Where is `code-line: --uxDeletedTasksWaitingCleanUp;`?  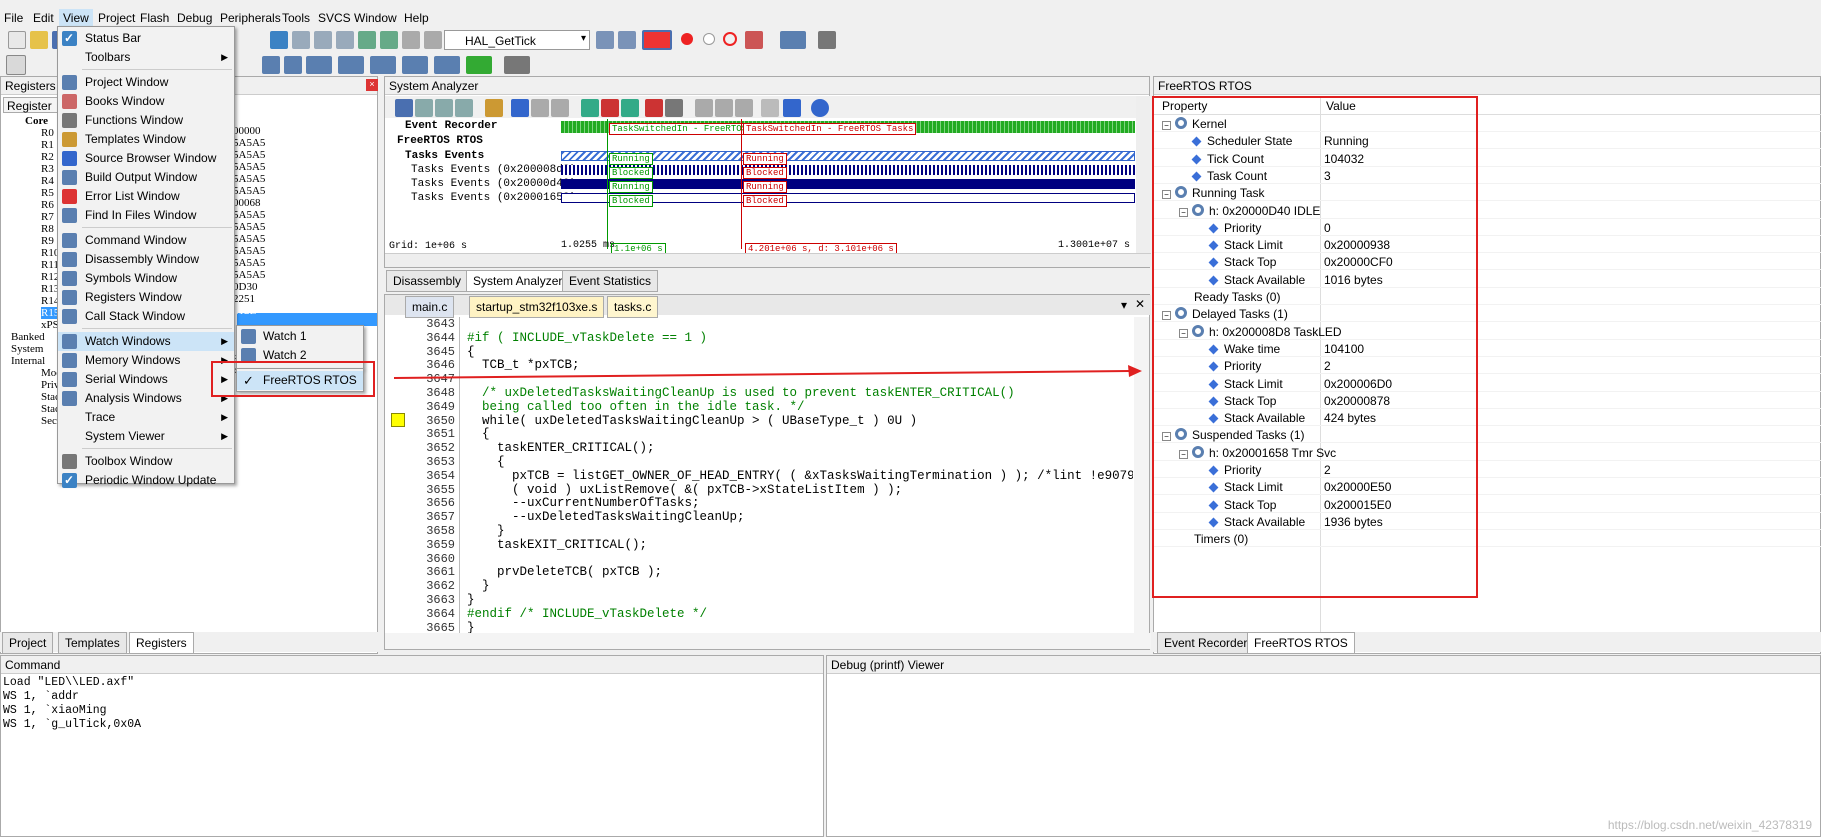 code-line: --uxDeletedTasksWaitingCleanUp; is located at coordinates (606, 517).